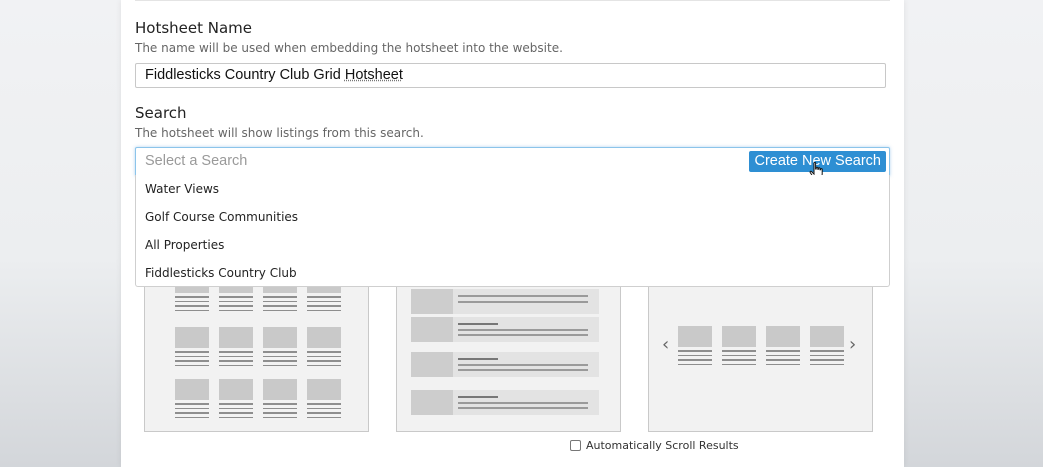  I want to click on divider, so click(512, 0).